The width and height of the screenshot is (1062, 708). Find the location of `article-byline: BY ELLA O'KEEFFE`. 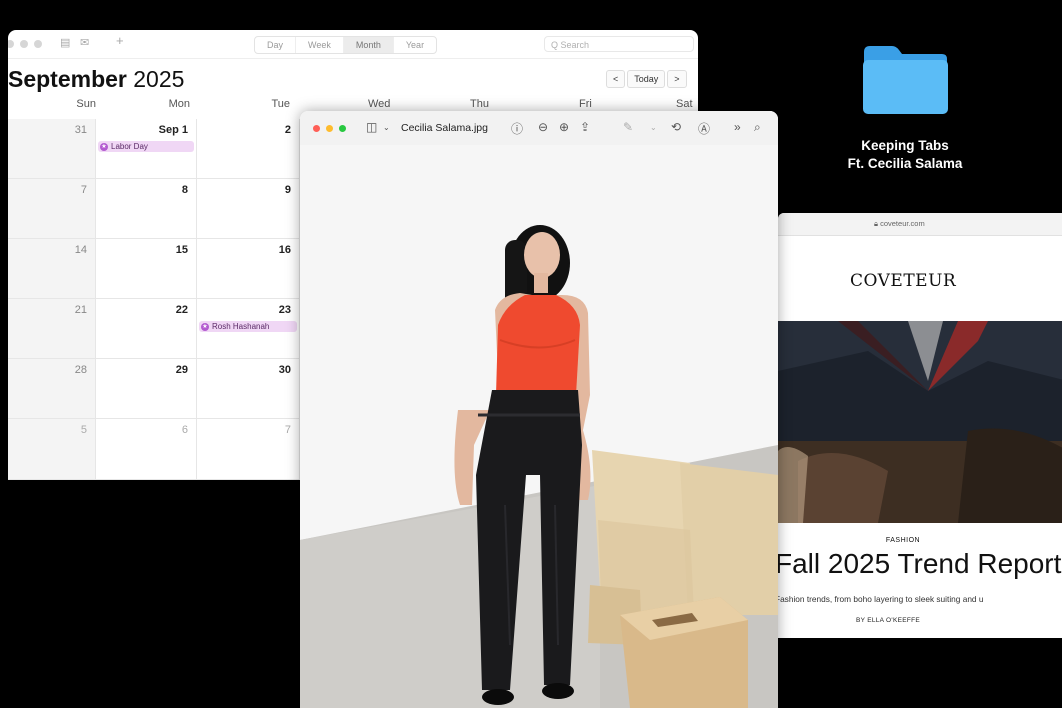

article-byline: BY ELLA O'KEEFFE is located at coordinates (888, 620).